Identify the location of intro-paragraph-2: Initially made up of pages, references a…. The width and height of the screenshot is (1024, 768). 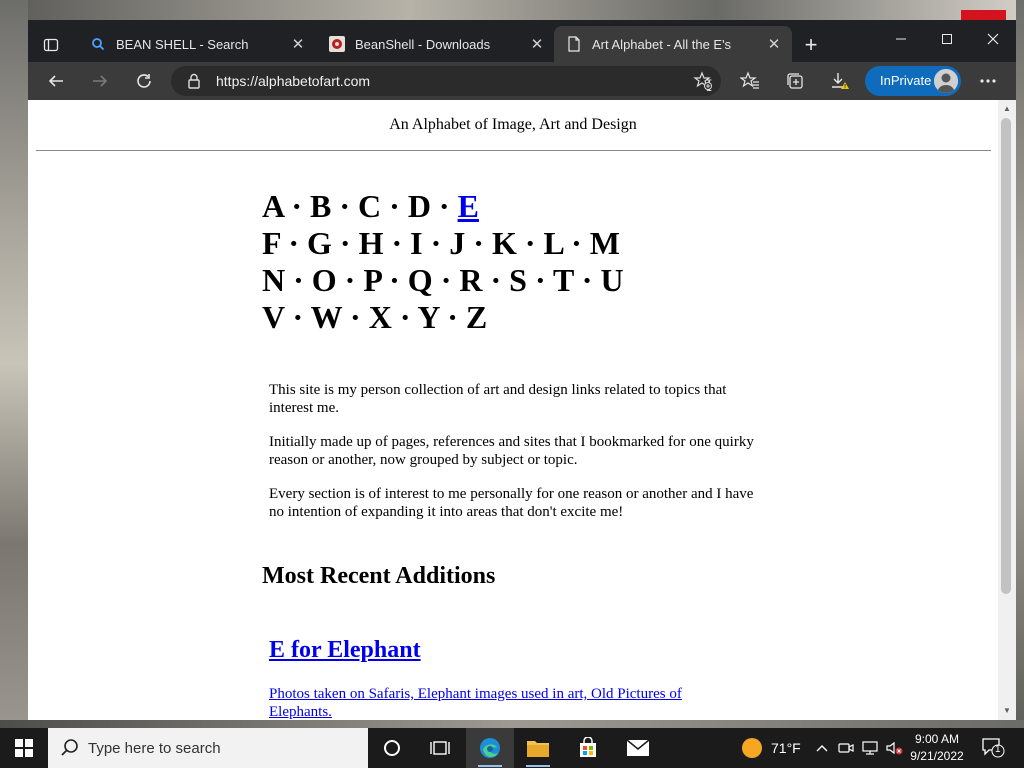
(511, 451).